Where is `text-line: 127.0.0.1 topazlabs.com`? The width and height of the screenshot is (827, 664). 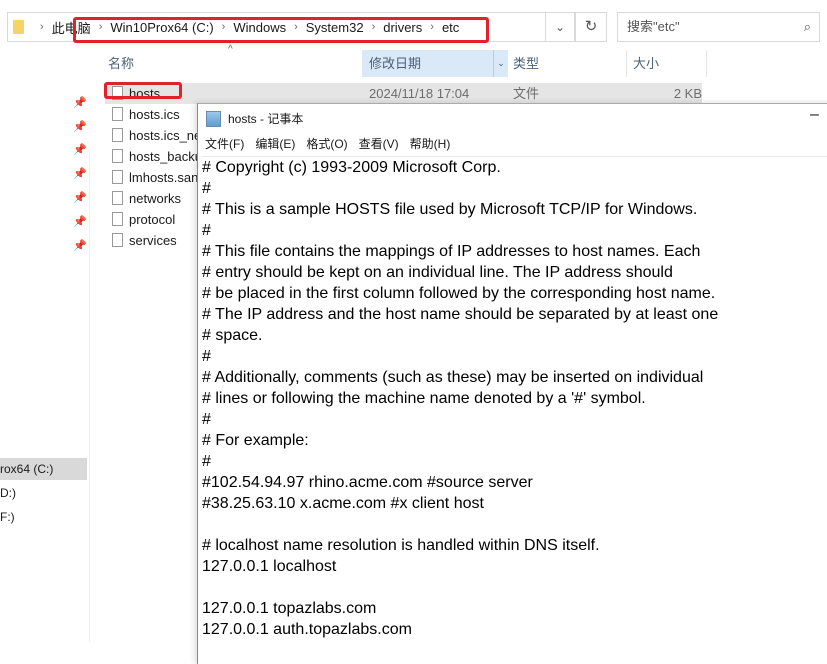 text-line: 127.0.0.1 topazlabs.com is located at coordinates (289, 608).